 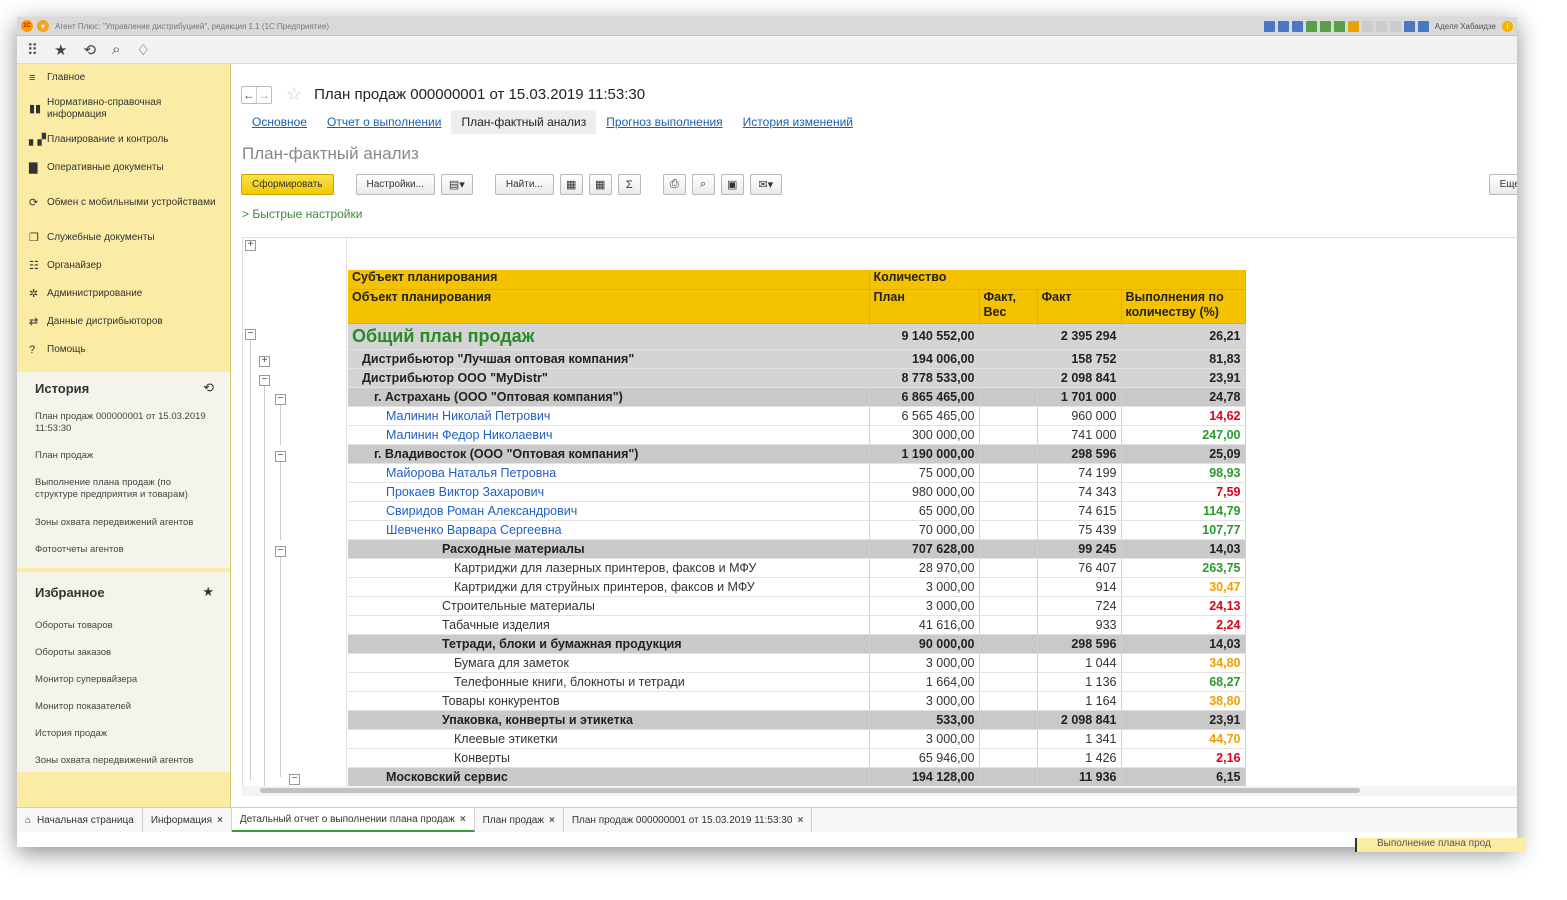 I want to click on sidebar-item-7: ✲ Администрирование, so click(x=123, y=294).